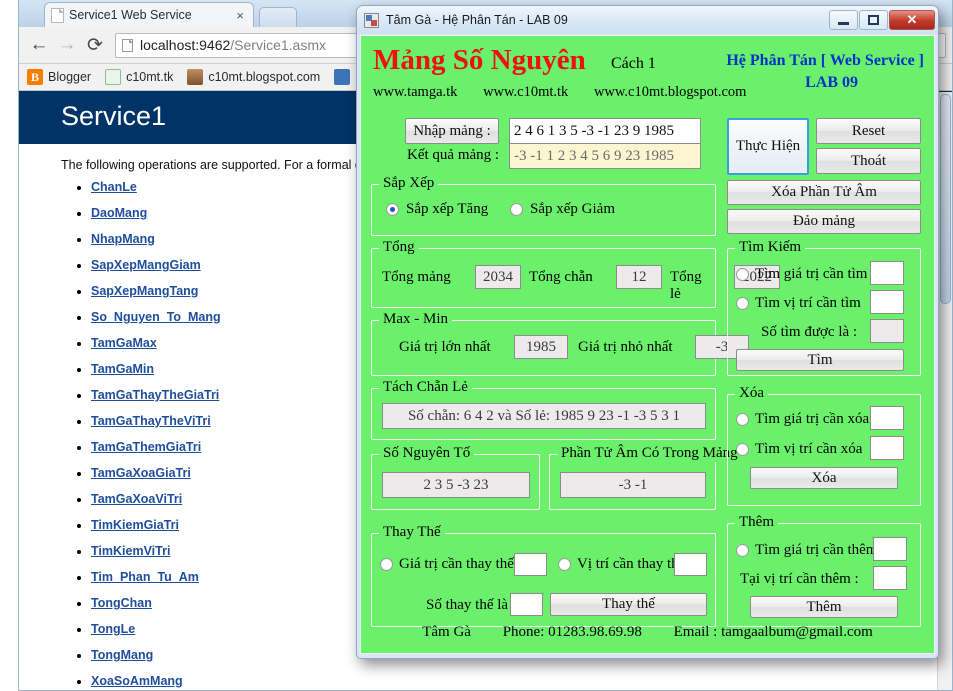 The width and height of the screenshot is (953, 691). Describe the element at coordinates (146, 265) in the screenshot. I see `operation-link: SapXepMangGiam` at that location.